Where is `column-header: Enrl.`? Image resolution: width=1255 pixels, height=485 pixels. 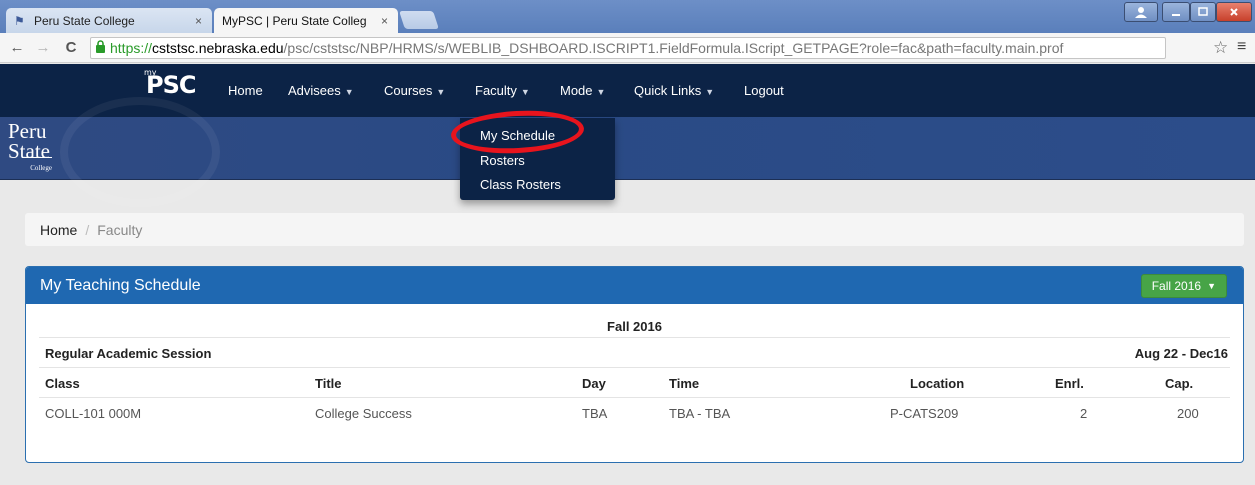 column-header: Enrl. is located at coordinates (1069, 383).